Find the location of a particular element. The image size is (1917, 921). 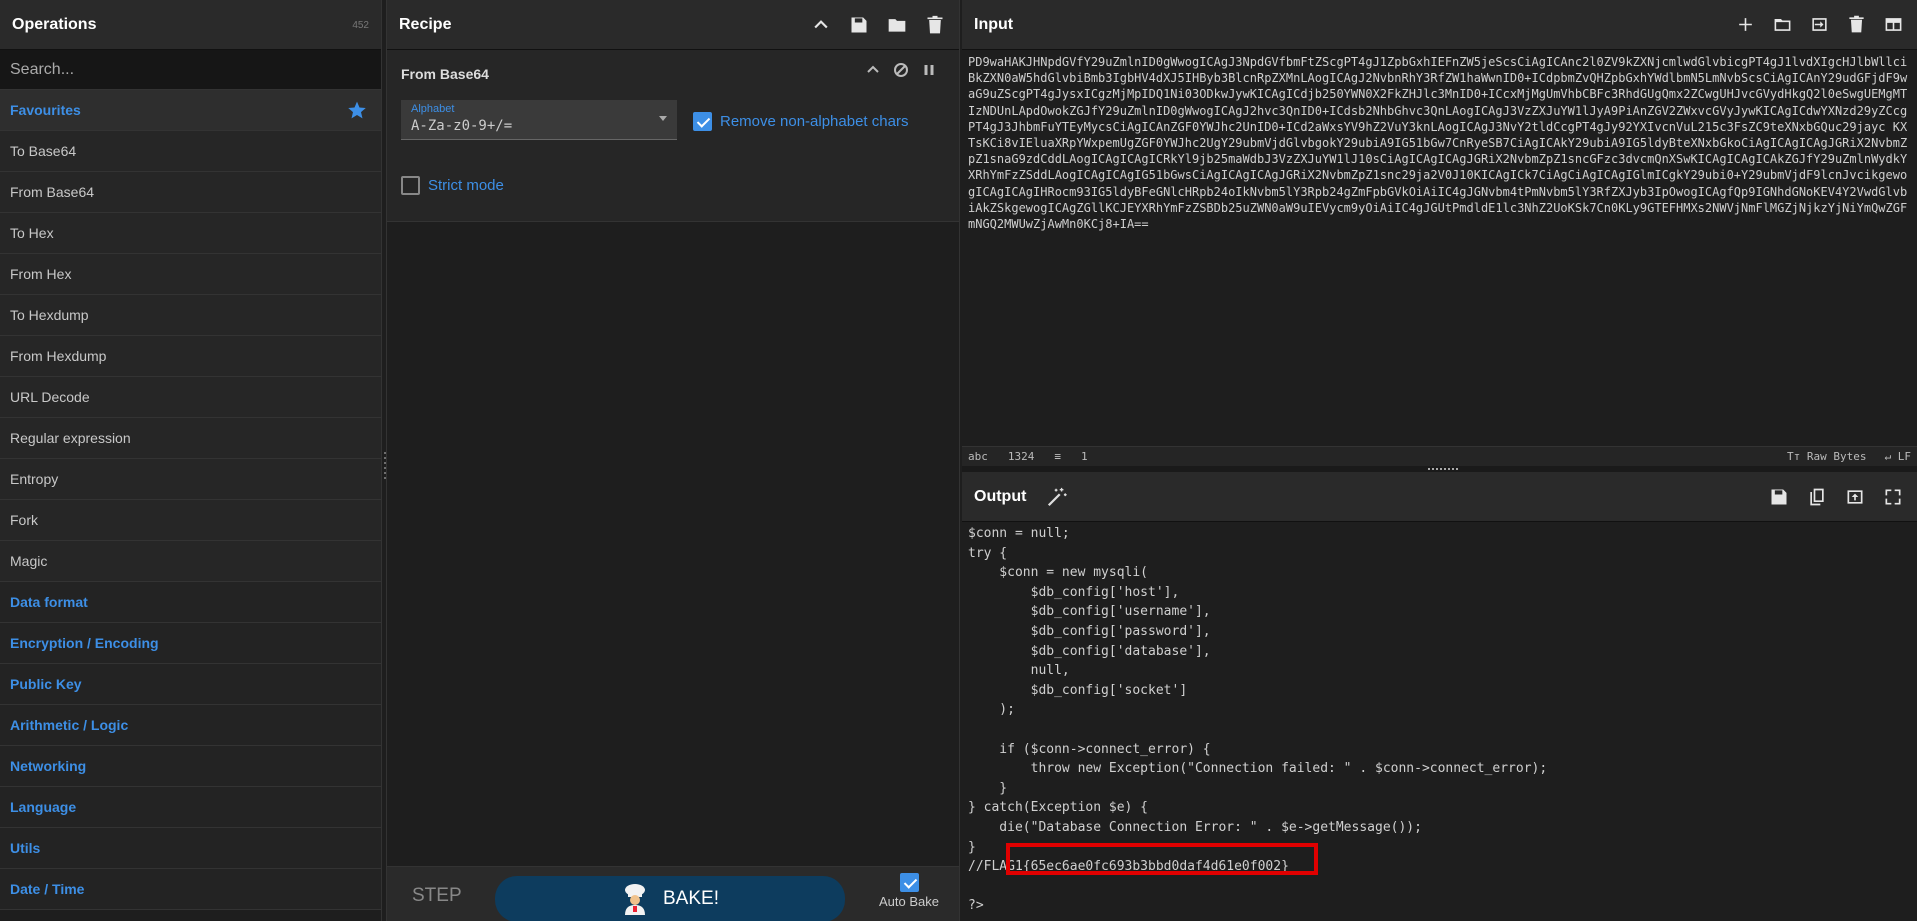

raw-bytes-toggle: Tт Raw Bytes is located at coordinates (1826, 456).